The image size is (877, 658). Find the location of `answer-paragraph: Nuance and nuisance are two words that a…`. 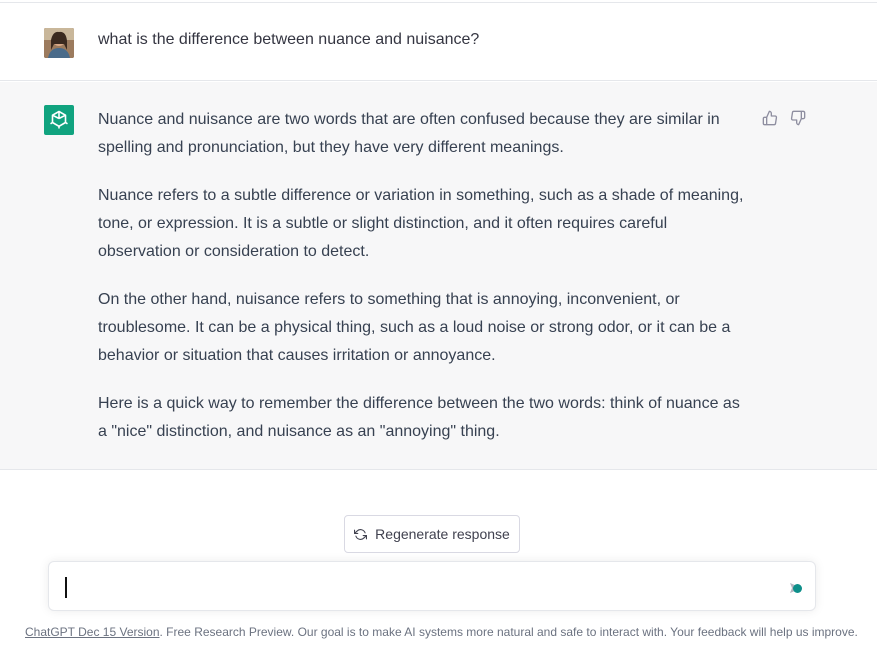

answer-paragraph: Nuance and nuisance are two words that a… is located at coordinates (409, 133).